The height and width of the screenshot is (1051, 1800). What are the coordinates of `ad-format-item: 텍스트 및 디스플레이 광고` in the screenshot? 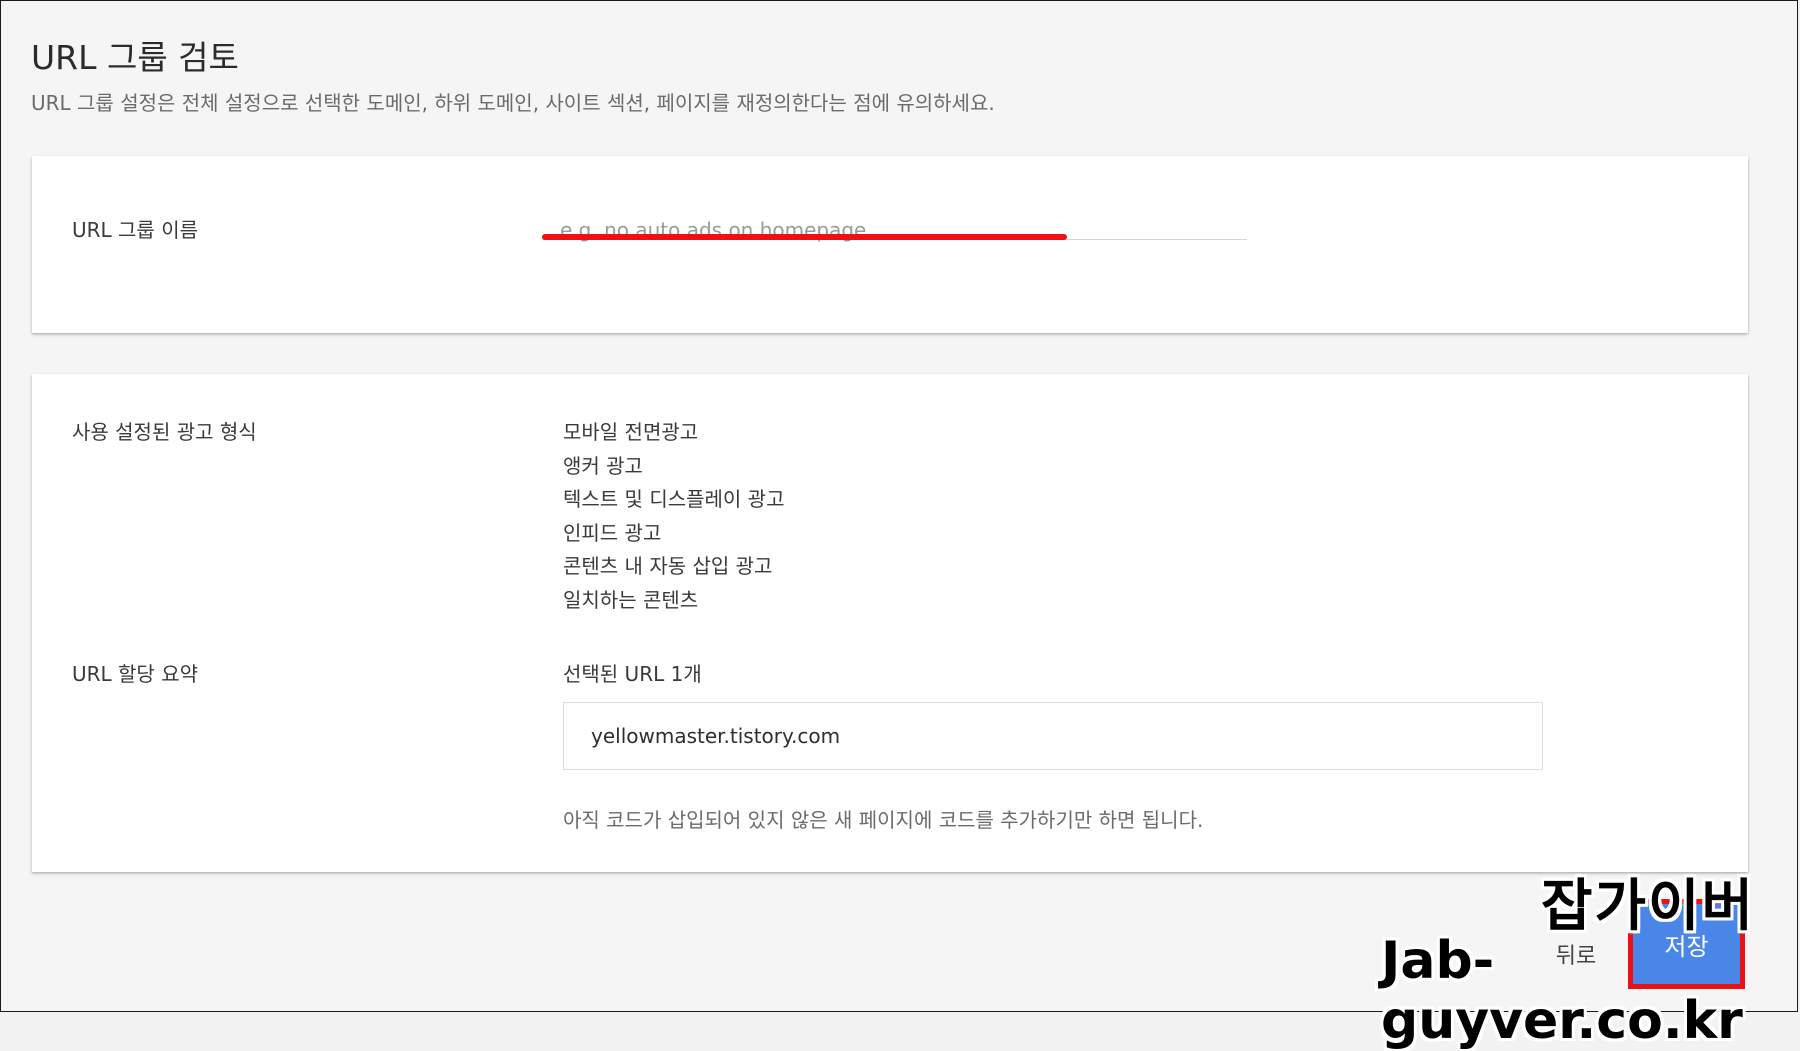 It's located at (674, 499).